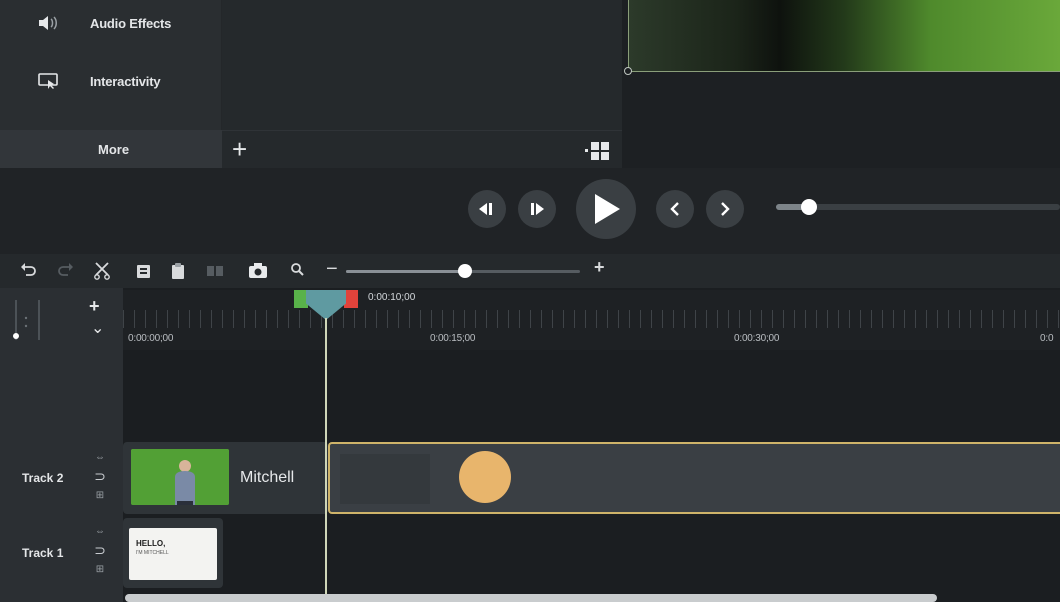  I want to click on ruler-ticks, so click(591, 319).